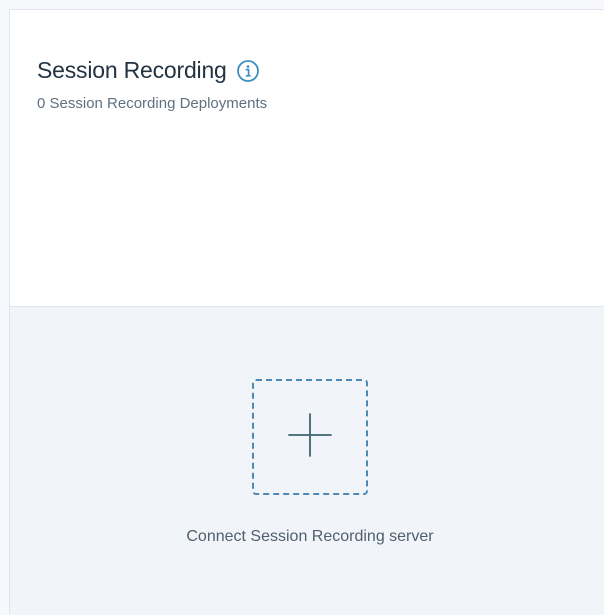  I want to click on connect-server-button, so click(310, 437).